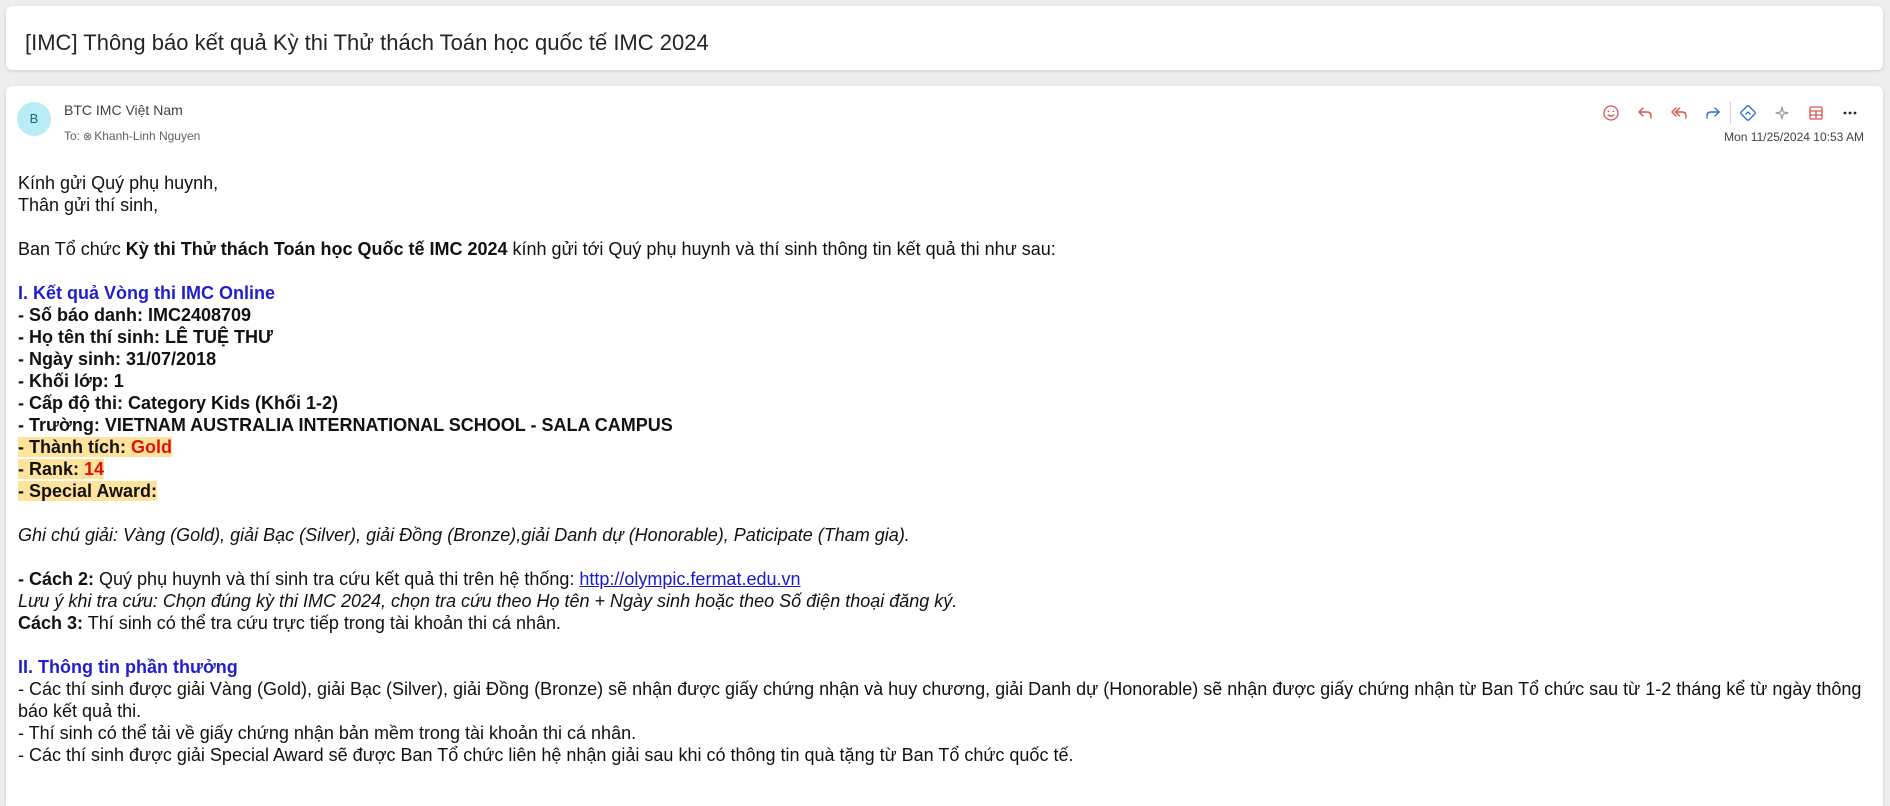 This screenshot has height=806, width=1890. I want to click on sender-avatar: B, so click(34, 119).